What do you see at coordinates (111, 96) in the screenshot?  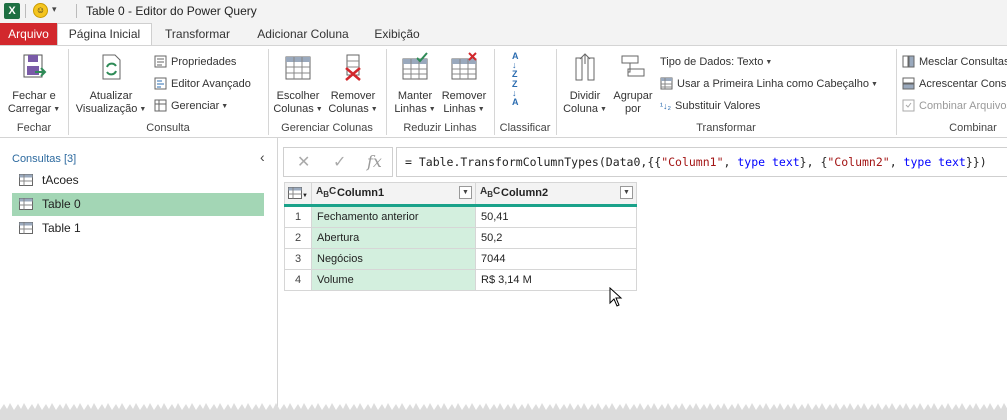 I see `refresh-label-1: Atualizar` at bounding box center [111, 96].